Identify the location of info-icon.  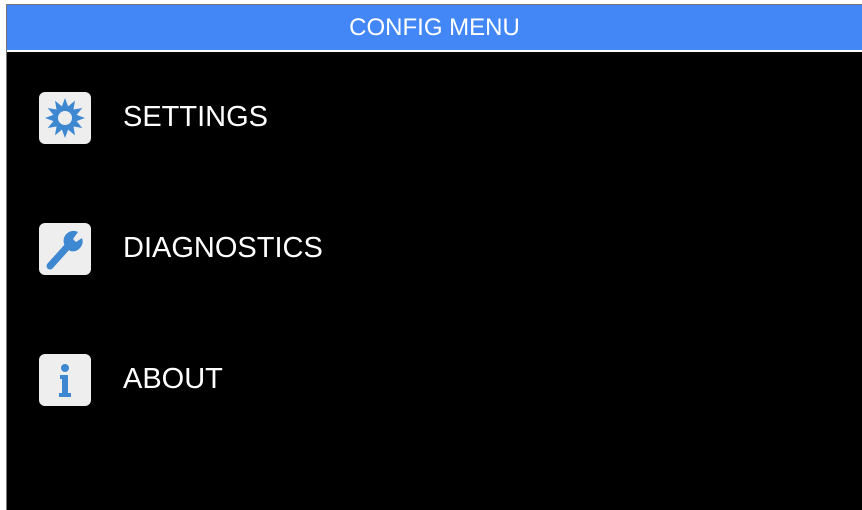
(65, 379).